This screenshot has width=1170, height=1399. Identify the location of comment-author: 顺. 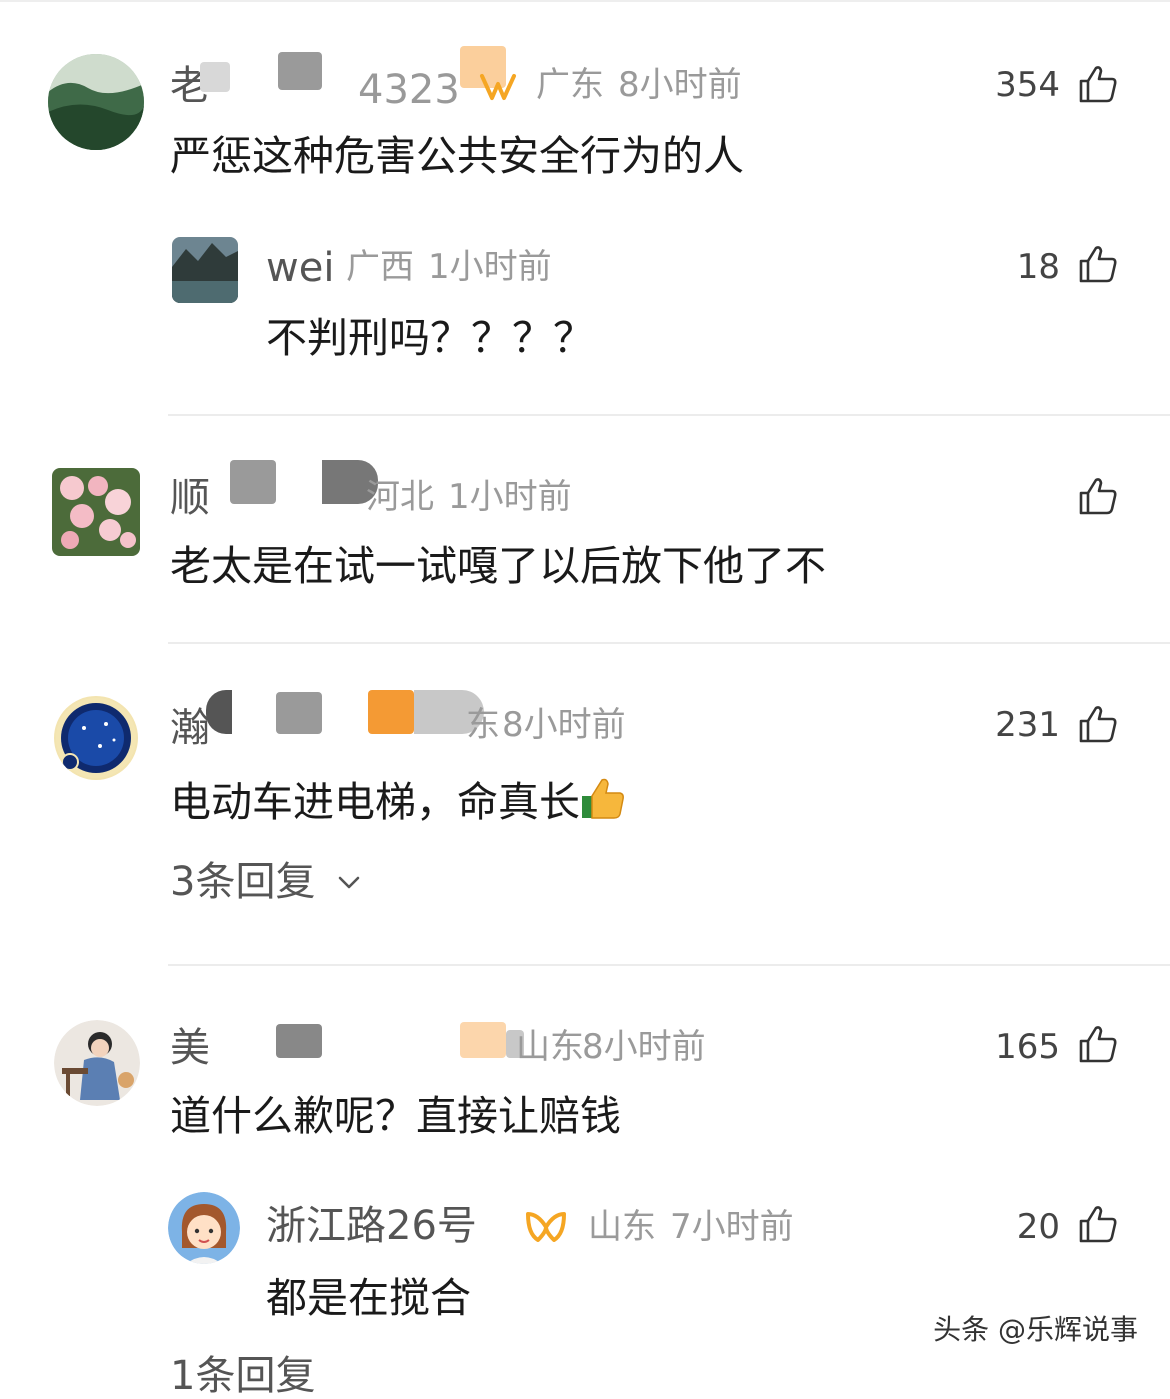
(190, 498).